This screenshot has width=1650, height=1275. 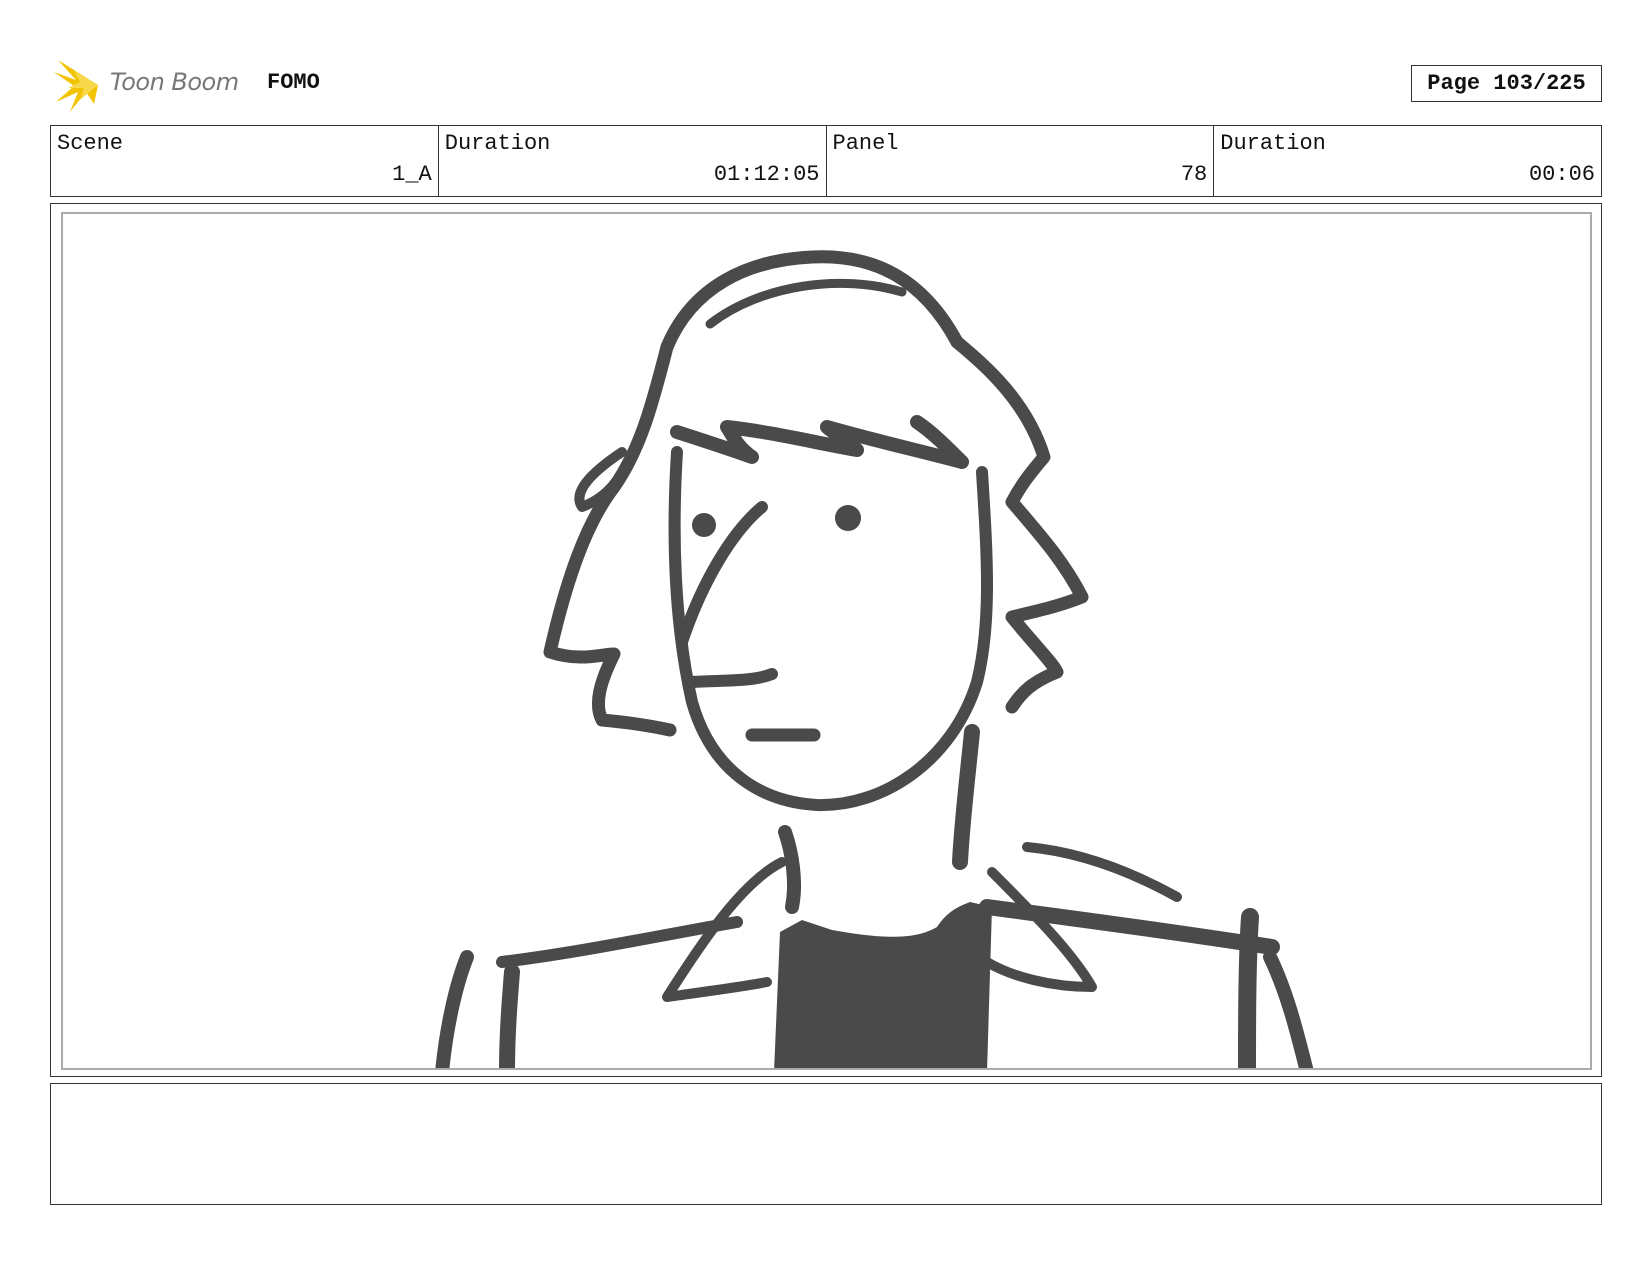 What do you see at coordinates (412, 174) in the screenshot?
I see `scene-value: 1_A` at bounding box center [412, 174].